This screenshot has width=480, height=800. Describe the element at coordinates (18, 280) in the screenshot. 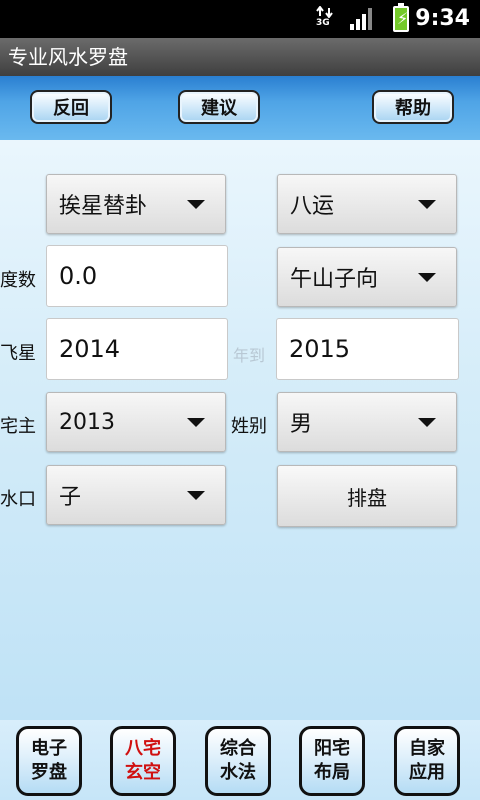

I see `degree-label: 度数` at that location.